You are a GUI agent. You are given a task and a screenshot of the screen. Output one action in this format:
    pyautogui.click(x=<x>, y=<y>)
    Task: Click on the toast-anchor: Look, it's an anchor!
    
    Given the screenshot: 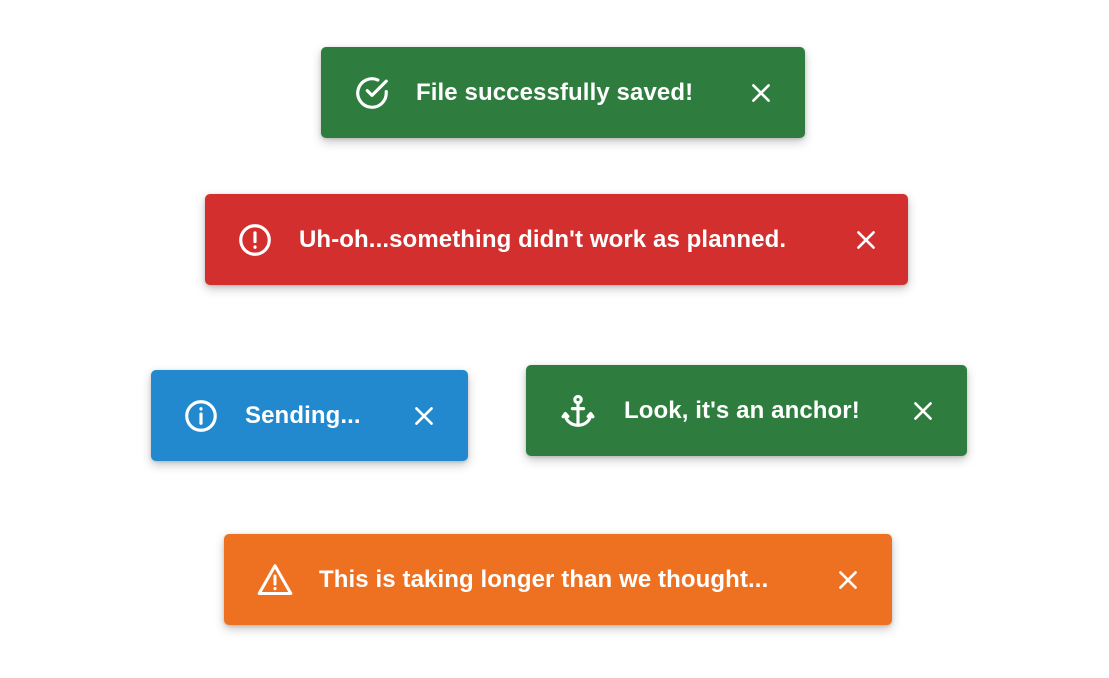 What is the action you would take?
    pyautogui.click(x=746, y=410)
    